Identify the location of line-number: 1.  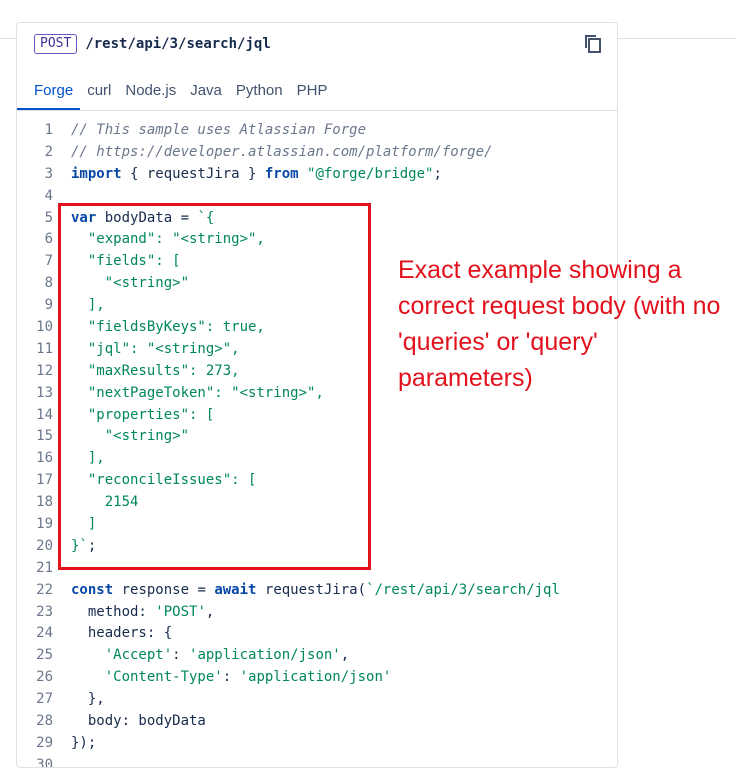
(48, 130).